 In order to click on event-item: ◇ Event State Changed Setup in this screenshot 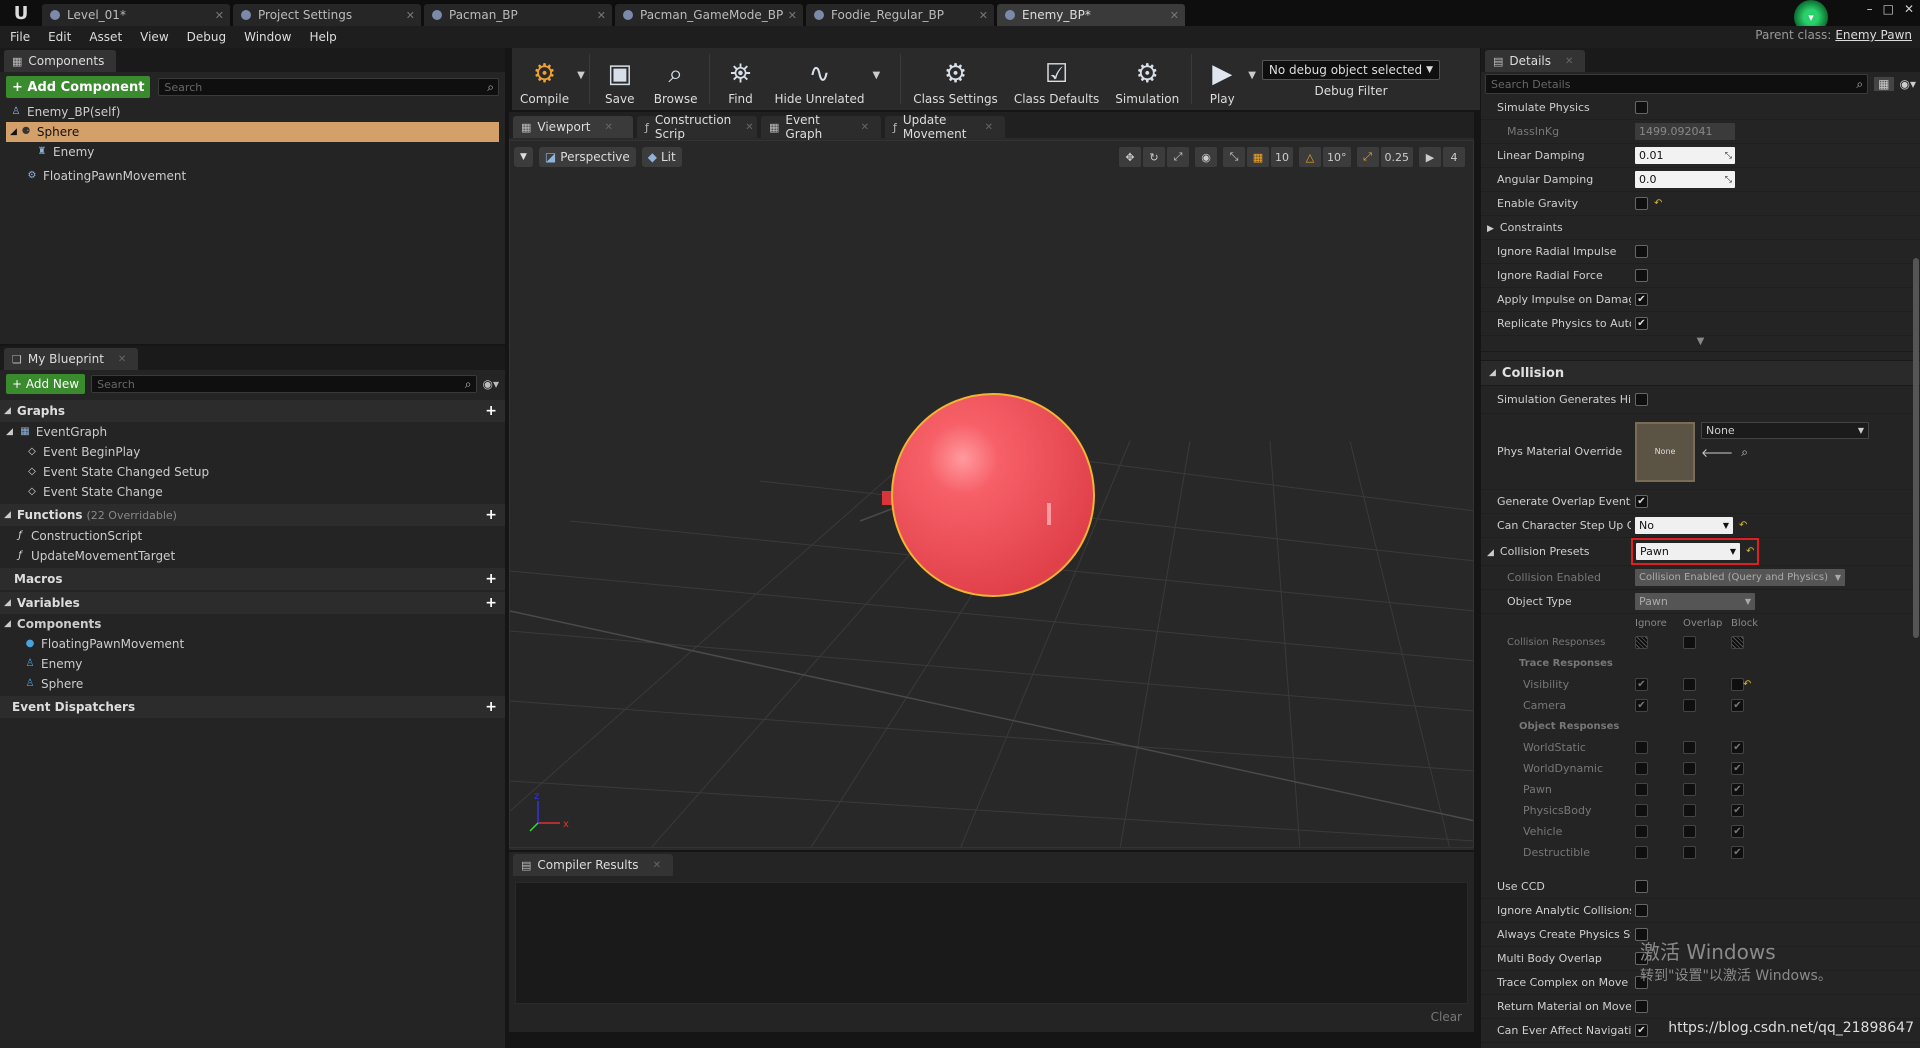, I will do `click(255, 472)`.